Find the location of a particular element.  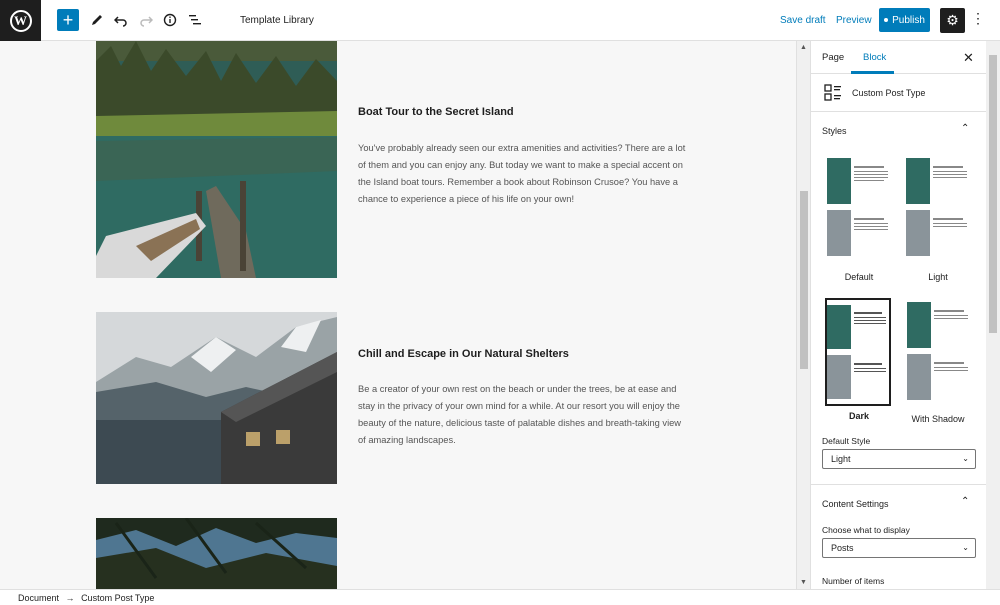

number-of-items-label: Number of items is located at coordinates (853, 581).